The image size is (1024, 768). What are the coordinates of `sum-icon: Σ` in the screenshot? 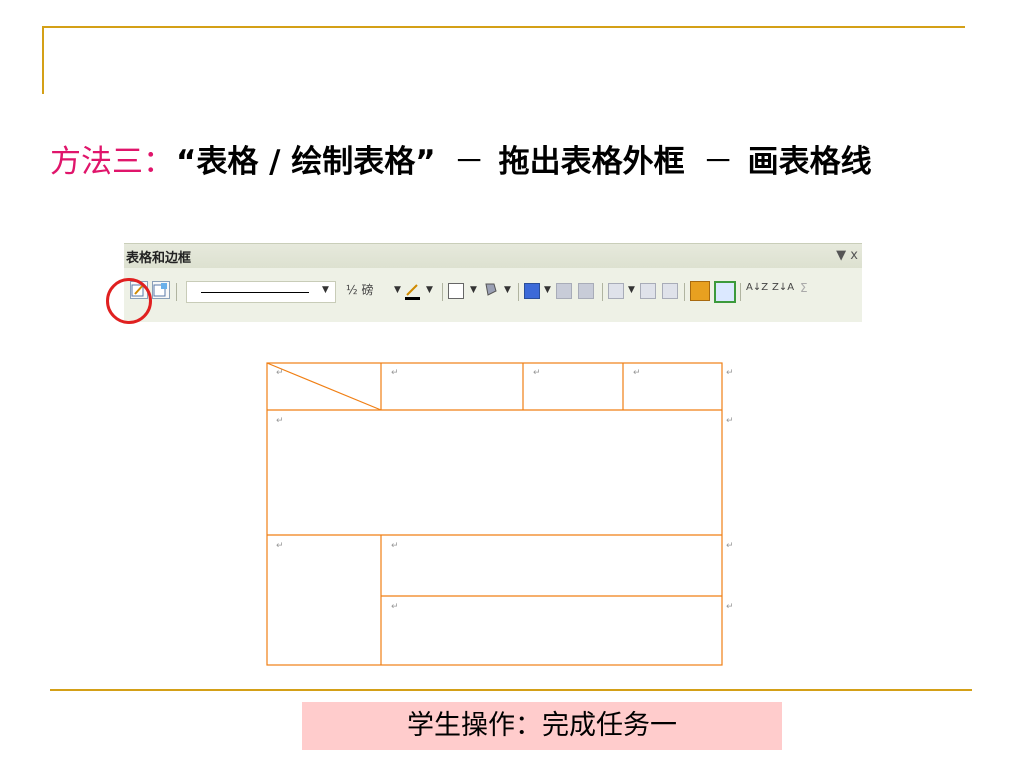 It's located at (804, 288).